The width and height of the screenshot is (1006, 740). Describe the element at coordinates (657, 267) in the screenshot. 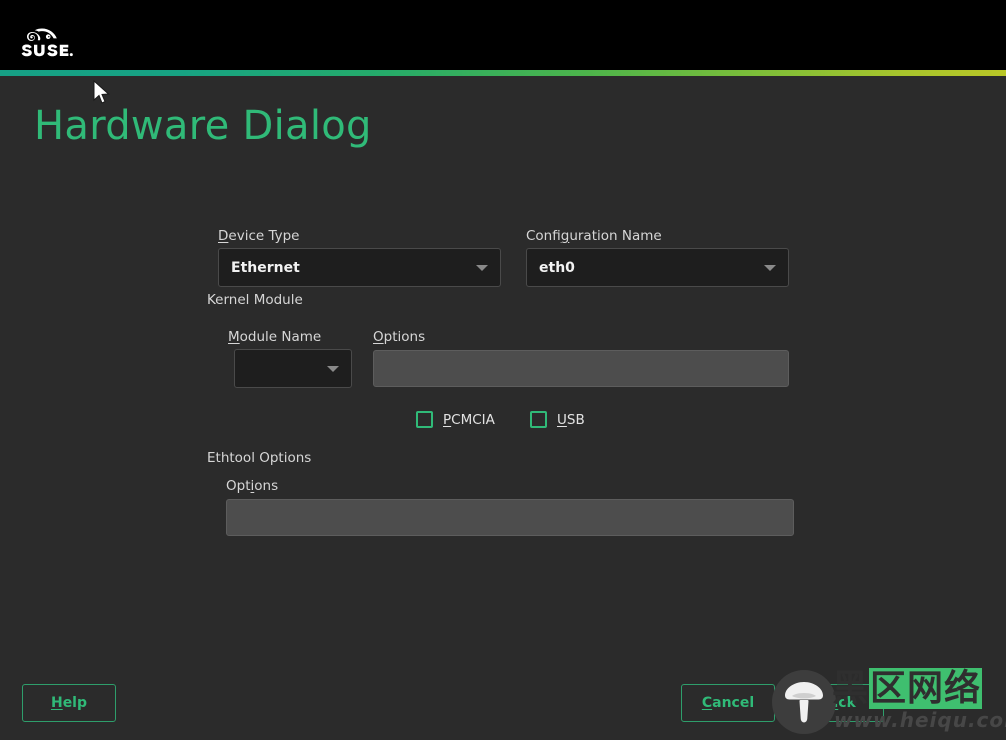

I see `configuration-name-select: eth0` at that location.